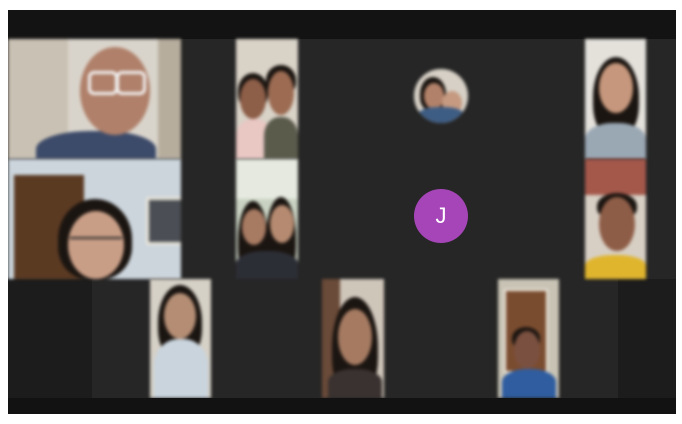 The image size is (682, 424). What do you see at coordinates (342, 406) in the screenshot?
I see `bottom-bar` at bounding box center [342, 406].